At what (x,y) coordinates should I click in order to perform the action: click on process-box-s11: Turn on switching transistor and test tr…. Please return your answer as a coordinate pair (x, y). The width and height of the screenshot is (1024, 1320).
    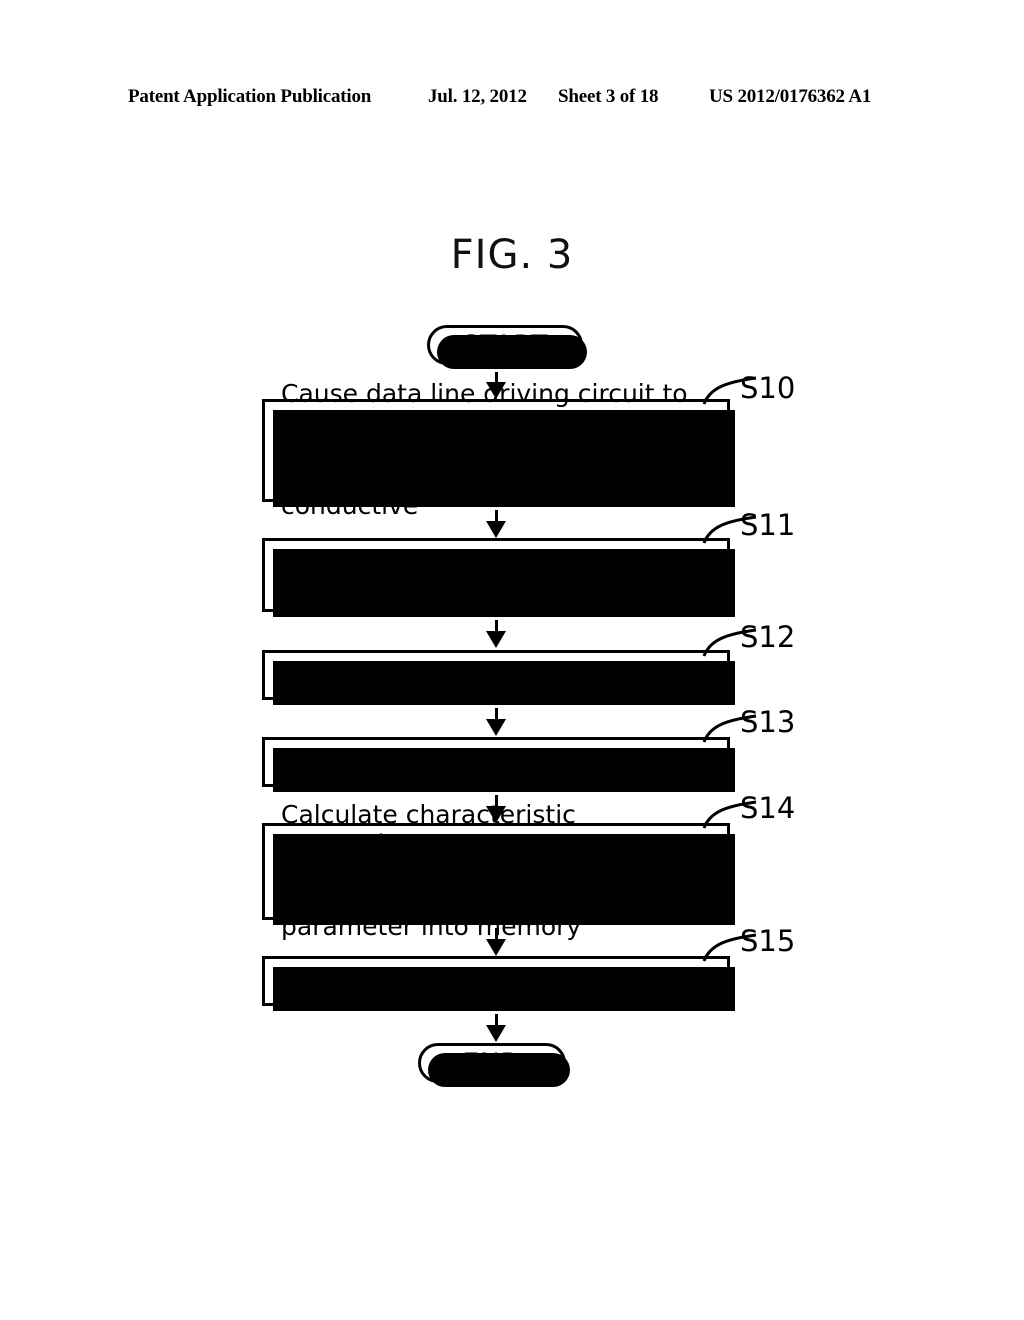
    Looking at the image, I should click on (498, 577).